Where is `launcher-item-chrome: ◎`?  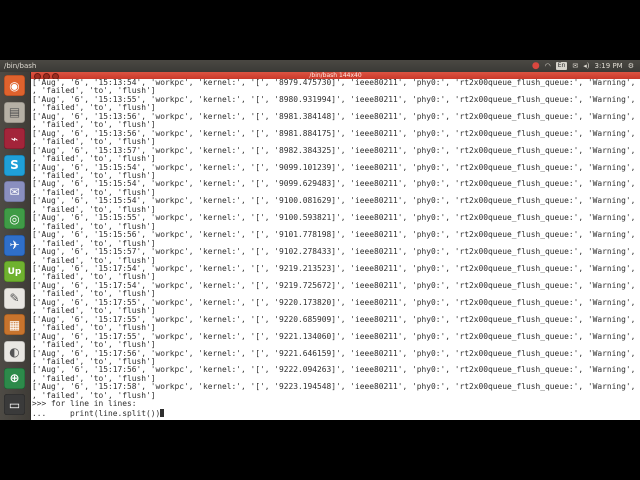
launcher-item-chrome: ◎ is located at coordinates (14, 218).